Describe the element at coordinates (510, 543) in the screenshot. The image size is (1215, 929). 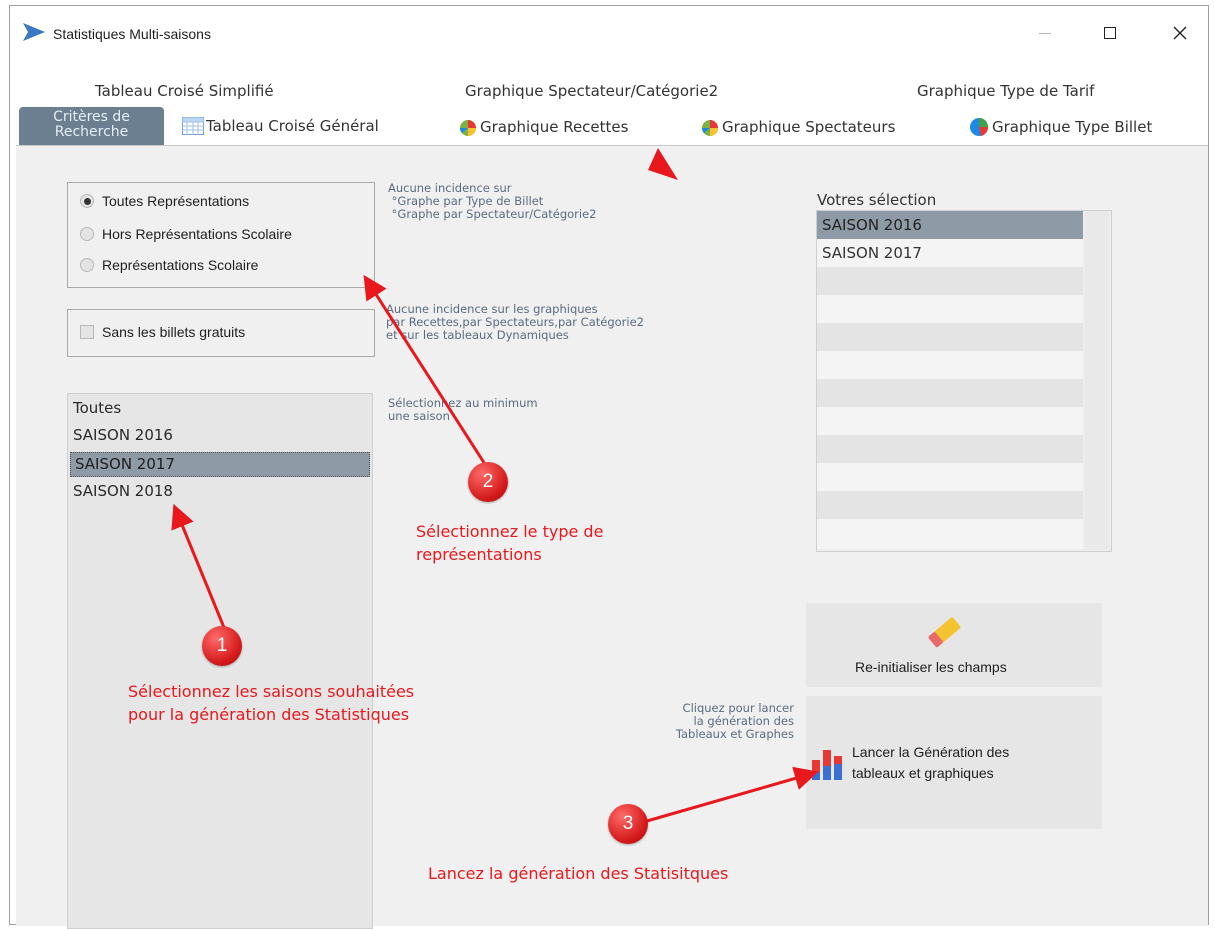
I see `annotation-step2-text: Sélectionnez le type de représentations` at that location.